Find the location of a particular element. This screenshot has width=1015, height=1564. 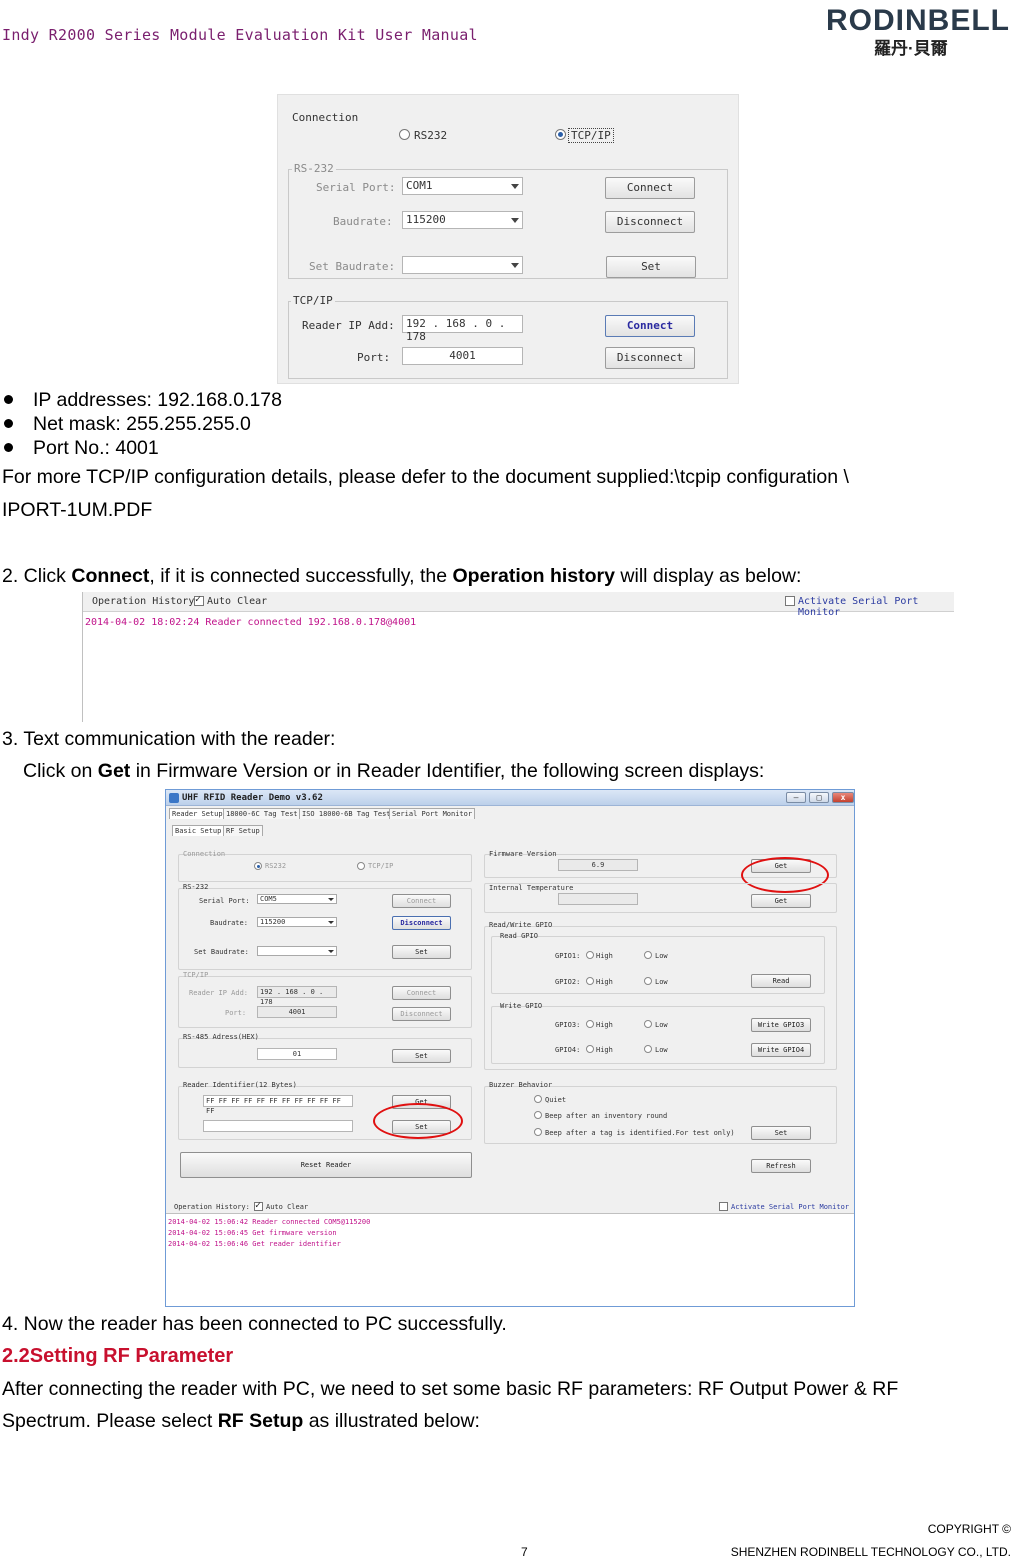

serial-port-value: COM1 is located at coordinates (419, 185).